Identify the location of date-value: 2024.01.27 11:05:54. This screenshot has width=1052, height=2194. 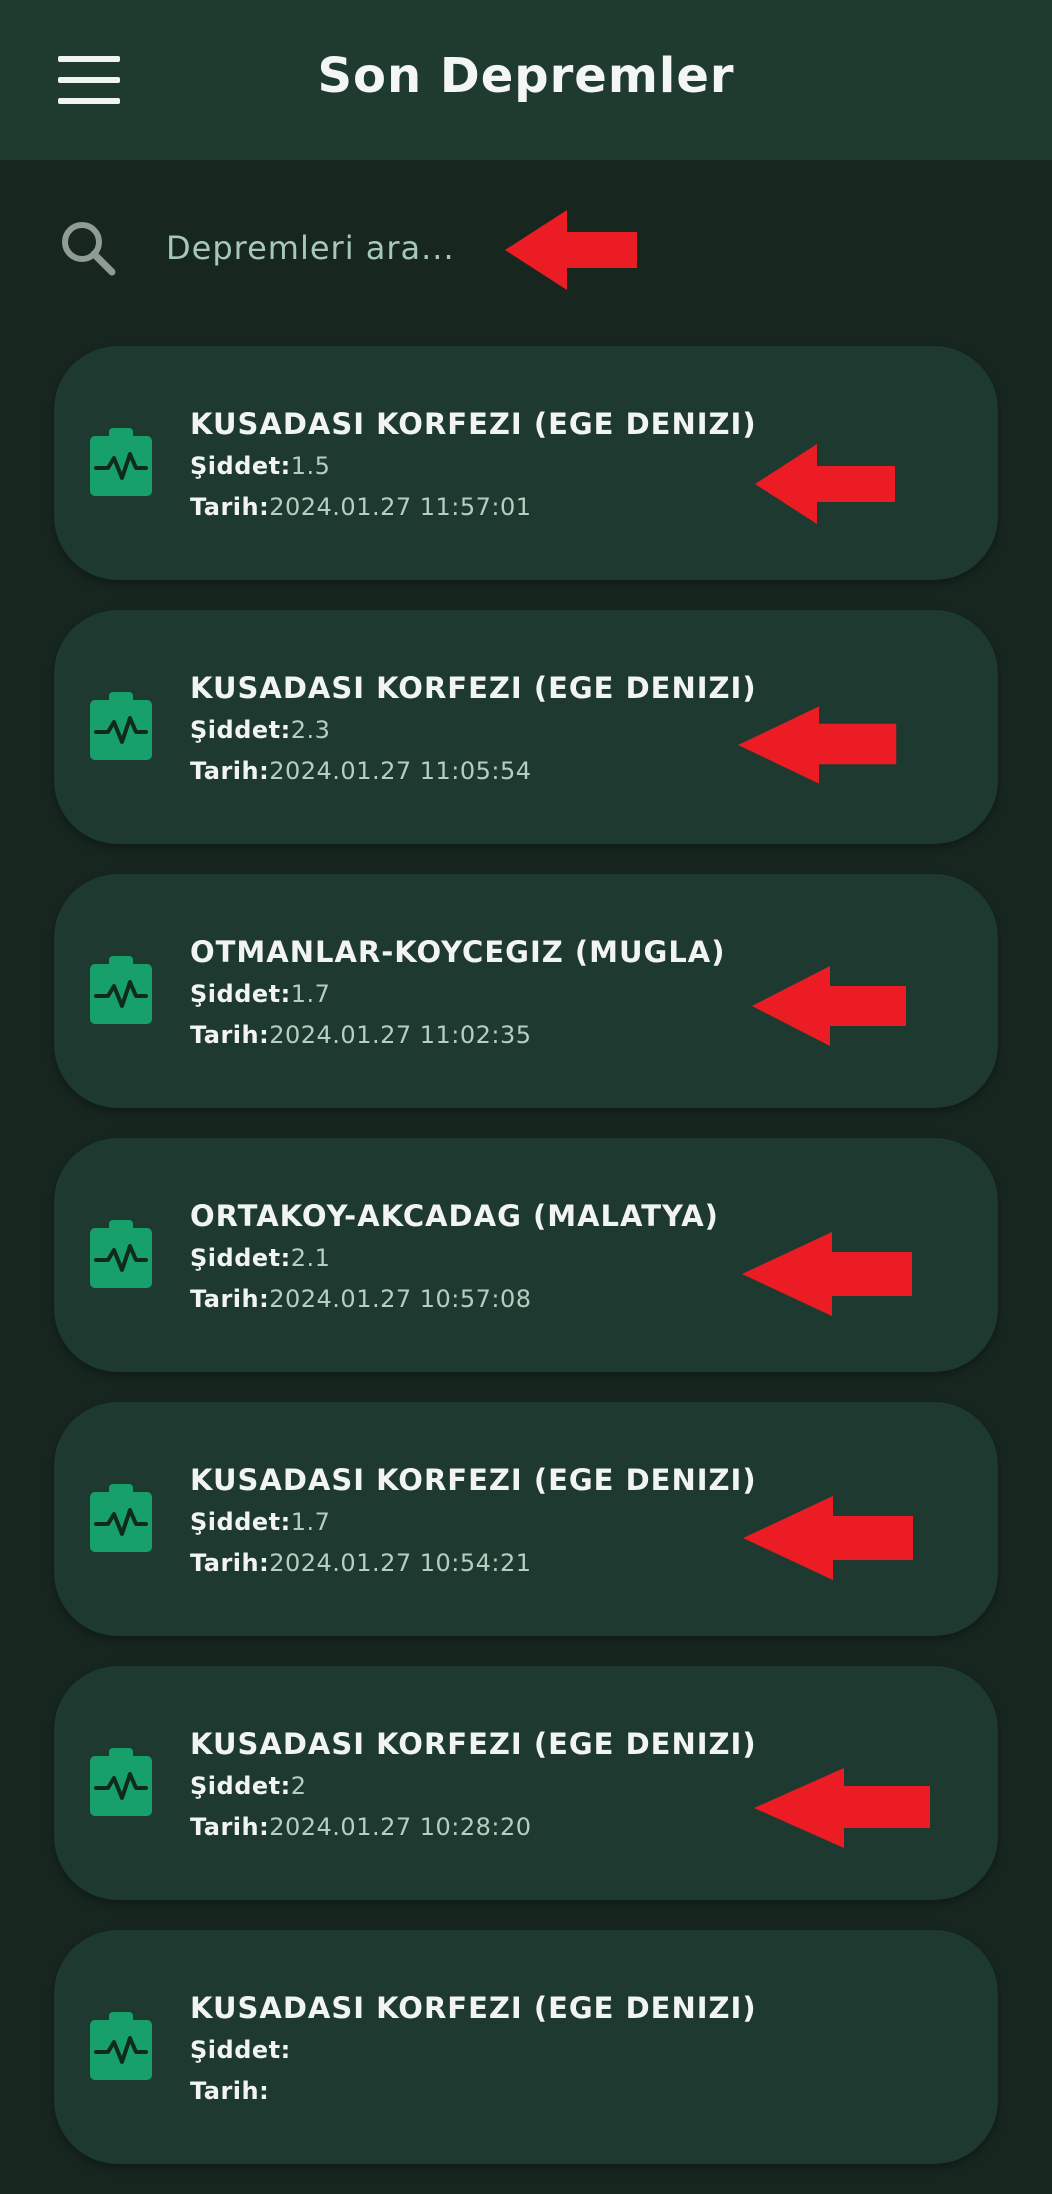
(400, 771).